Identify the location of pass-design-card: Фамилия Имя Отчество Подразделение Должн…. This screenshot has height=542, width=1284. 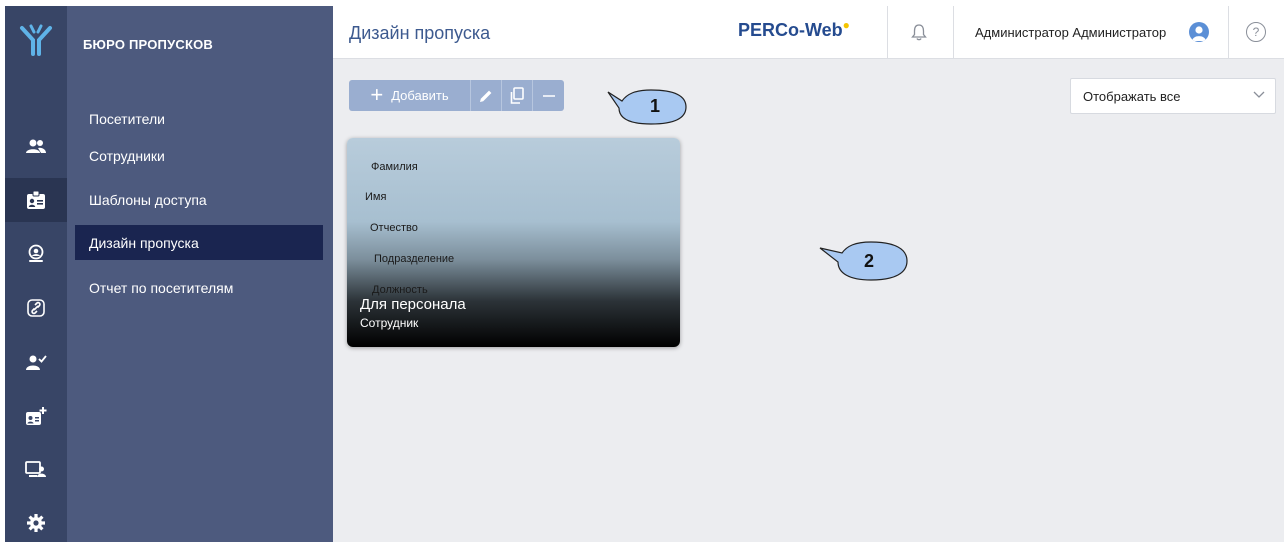
(513, 242).